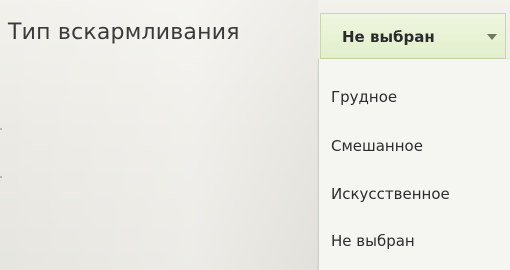 The width and height of the screenshot is (510, 270). Describe the element at coordinates (124, 32) in the screenshot. I see `feeding-type-label: Тип вскармливания` at that location.